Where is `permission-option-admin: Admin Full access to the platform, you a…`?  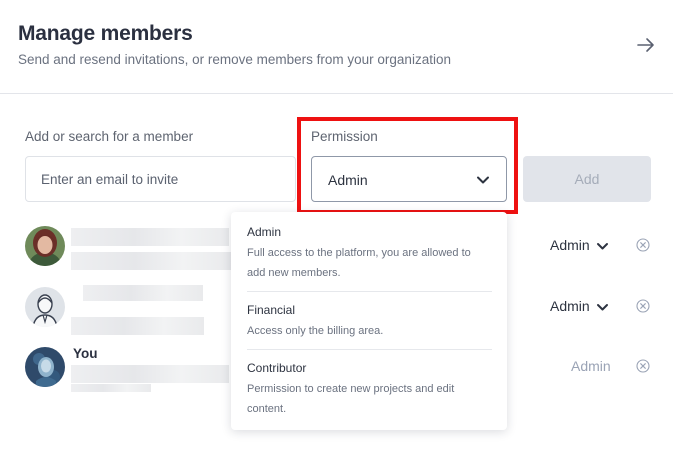 permission-option-admin: Admin Full access to the platform, you a… is located at coordinates (369, 253).